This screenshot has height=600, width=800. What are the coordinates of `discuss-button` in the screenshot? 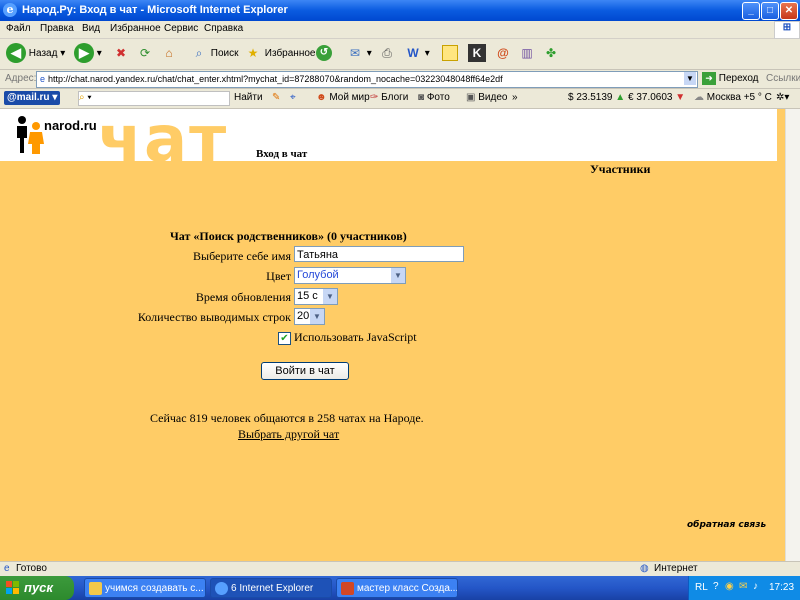 It's located at (450, 54).